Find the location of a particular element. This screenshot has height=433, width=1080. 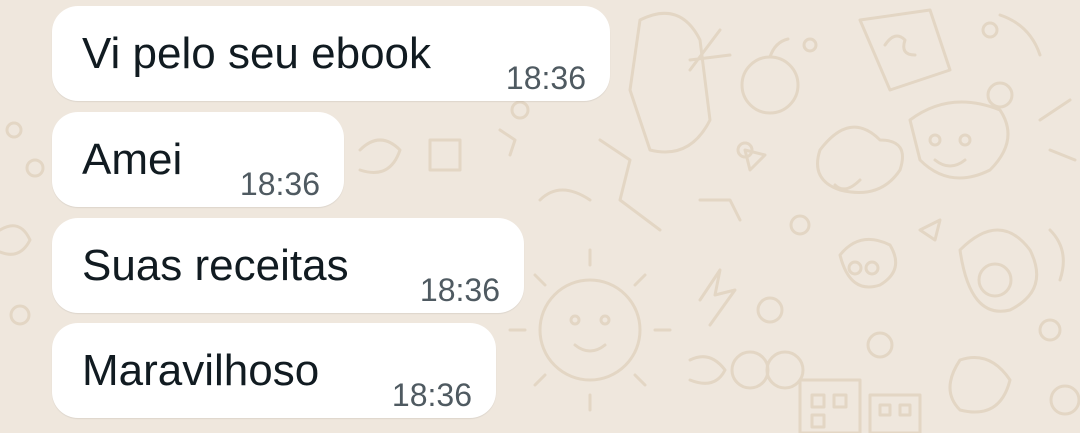

message-bubble: Maravilhoso 18:36 is located at coordinates (274, 370).